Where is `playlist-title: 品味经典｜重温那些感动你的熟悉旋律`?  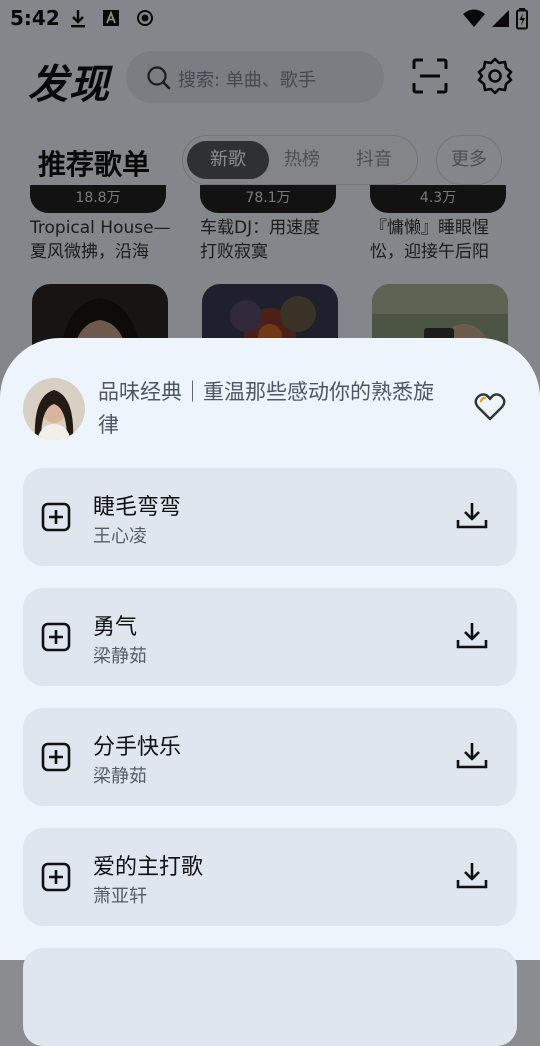
playlist-title: 品味经典｜重温那些感动你的熟悉旋律 is located at coordinates (266, 408).